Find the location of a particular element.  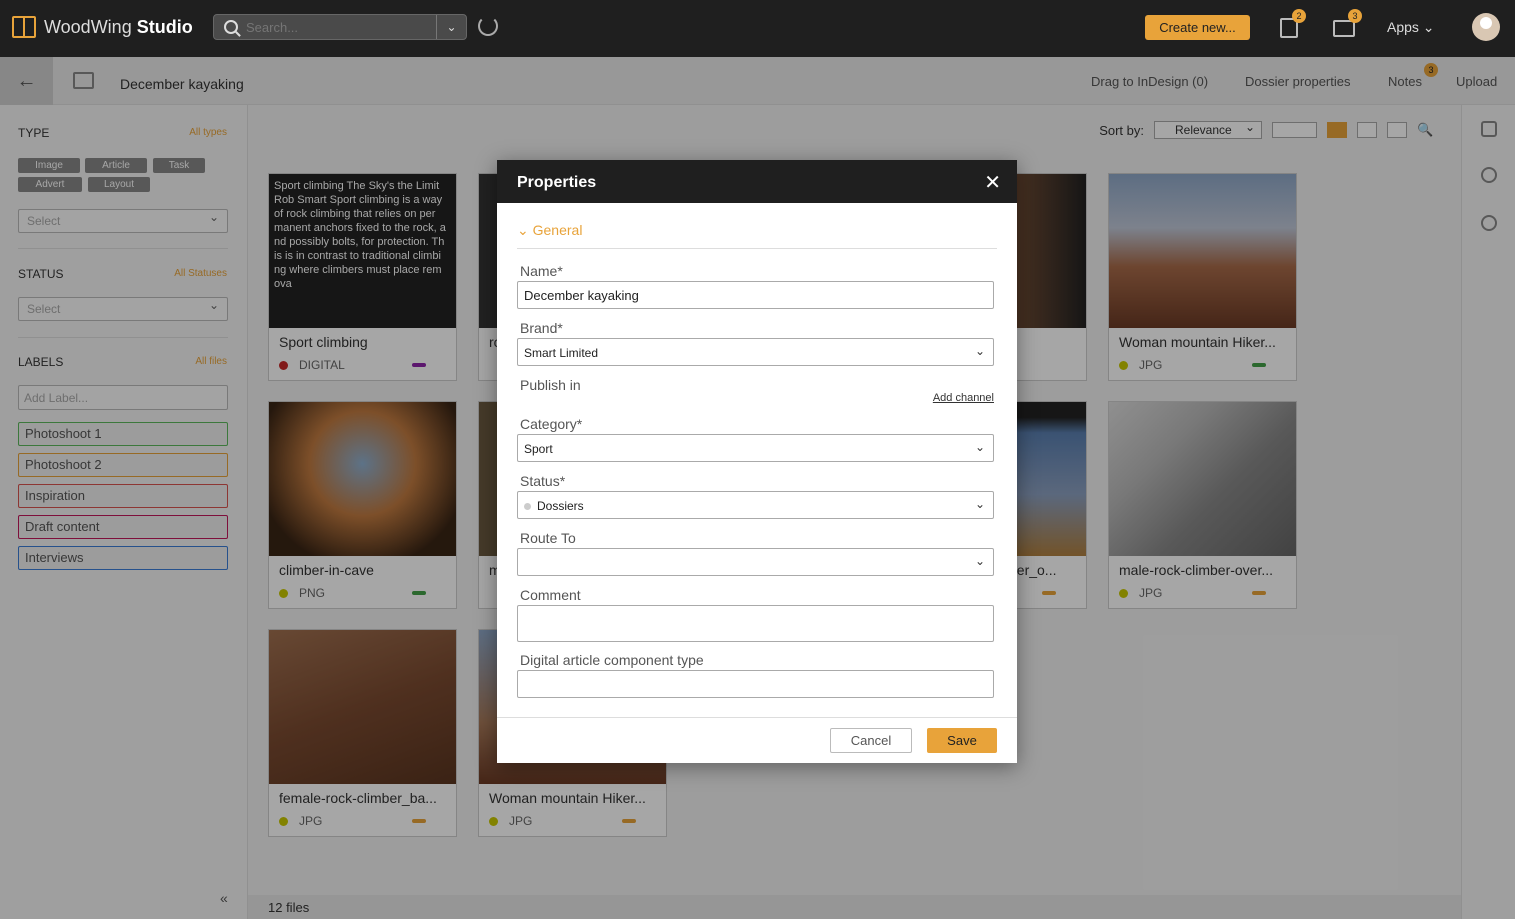

search-icon is located at coordinates (231, 27).